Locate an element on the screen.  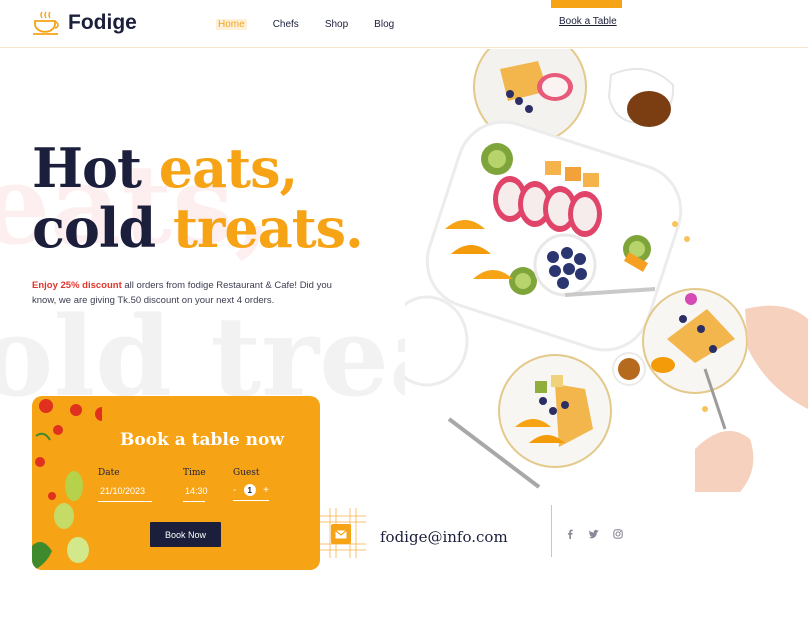
logo: Fodige is located at coordinates (84, 23).